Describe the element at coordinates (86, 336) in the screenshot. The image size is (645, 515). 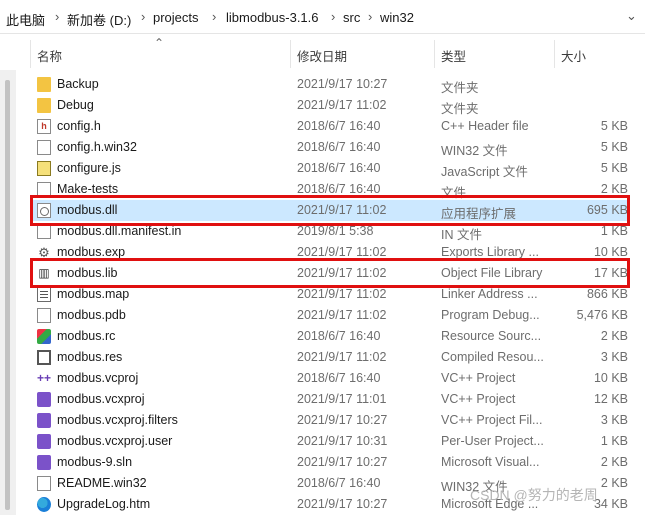
I see `file-name: modbus.rc` at that location.